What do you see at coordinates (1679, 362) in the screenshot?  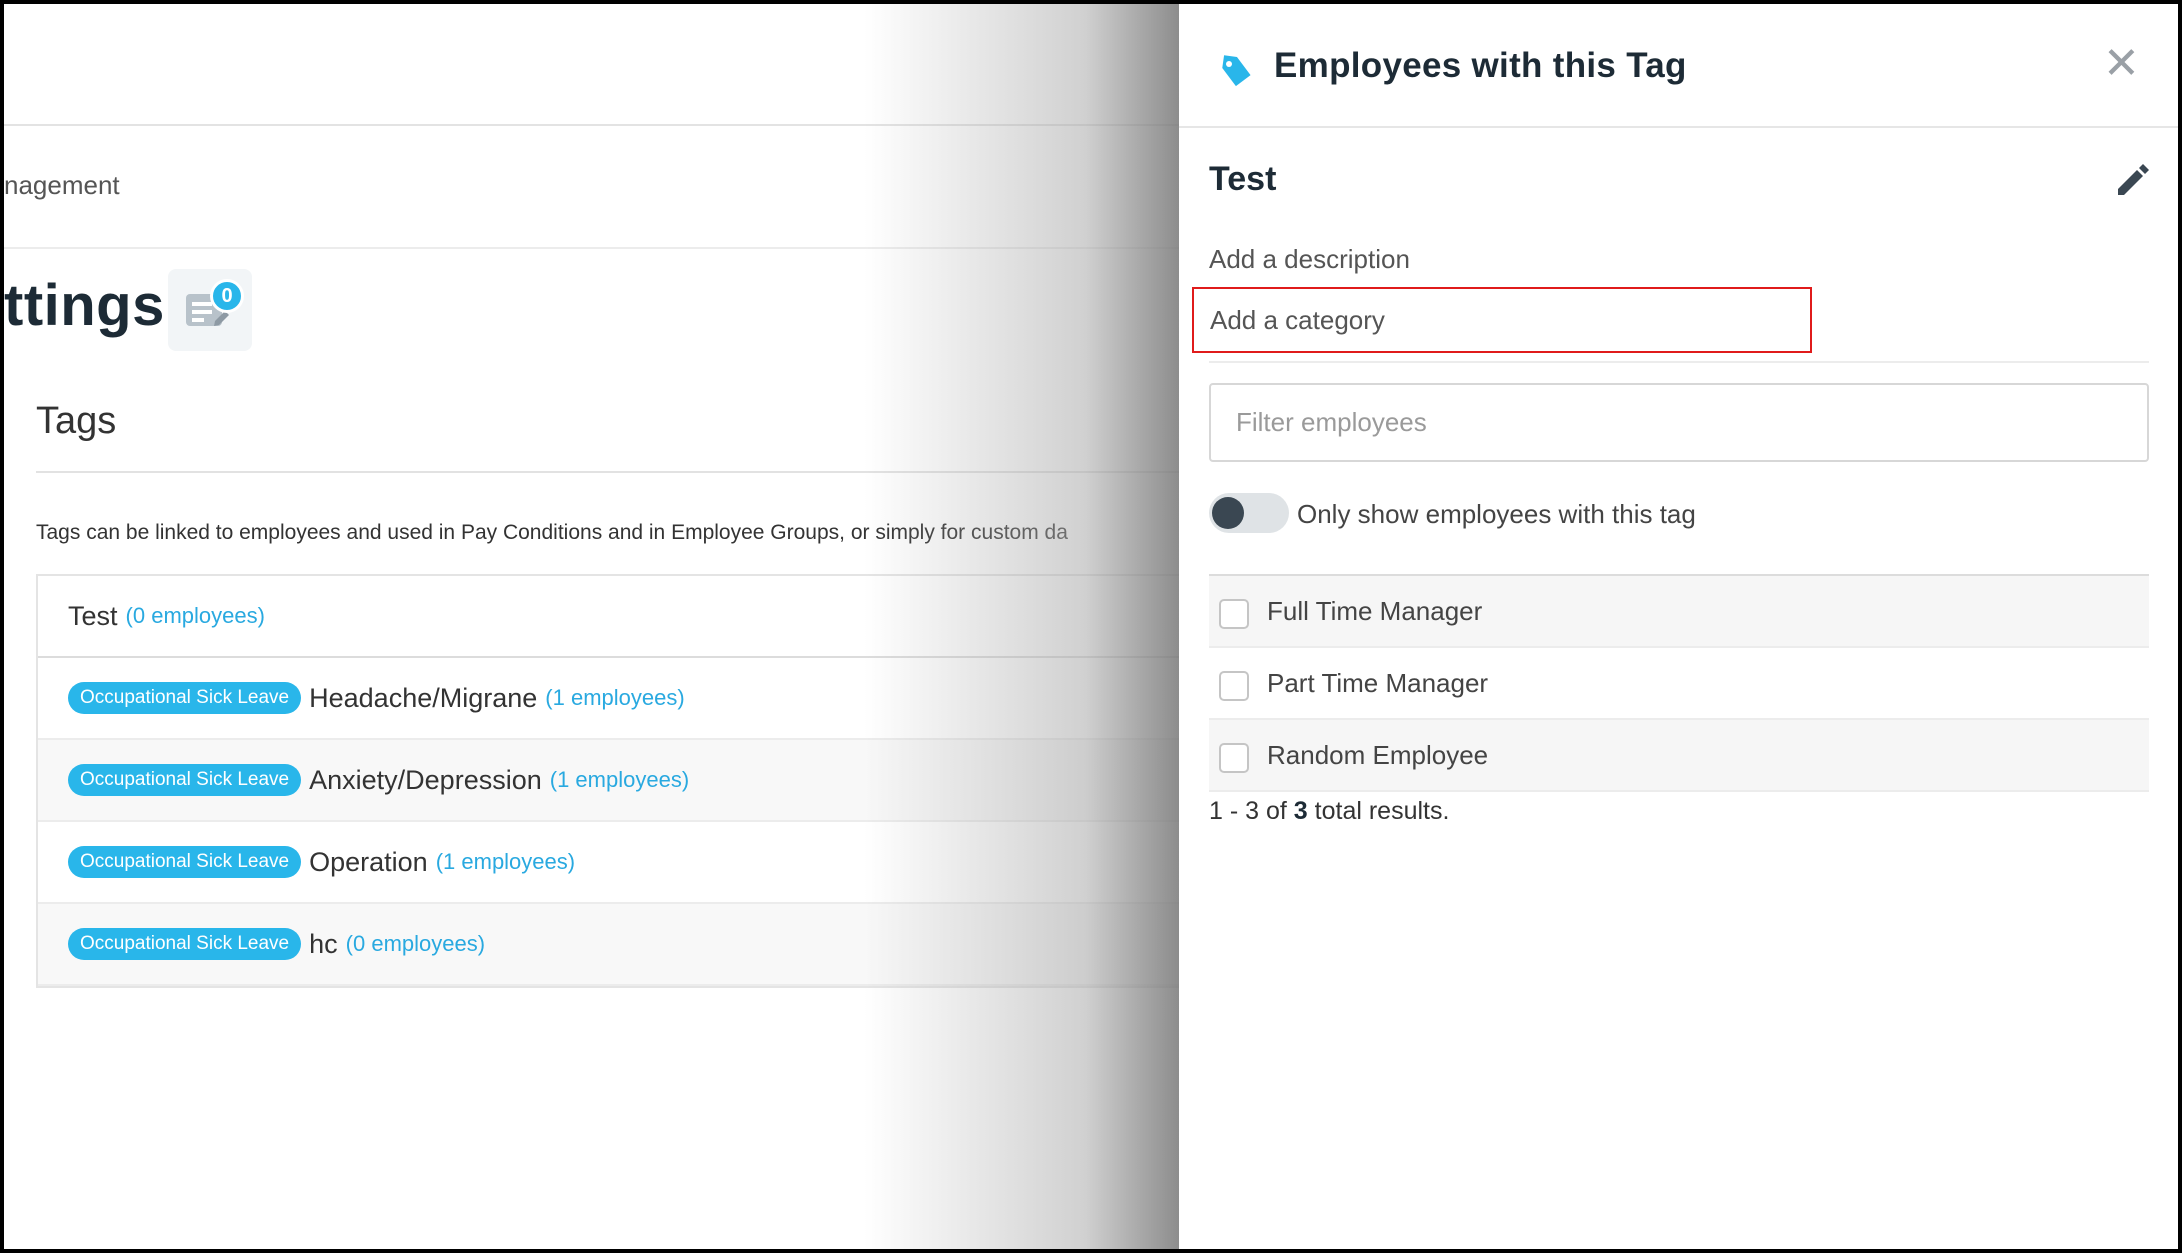 I see `panel-divider` at bounding box center [1679, 362].